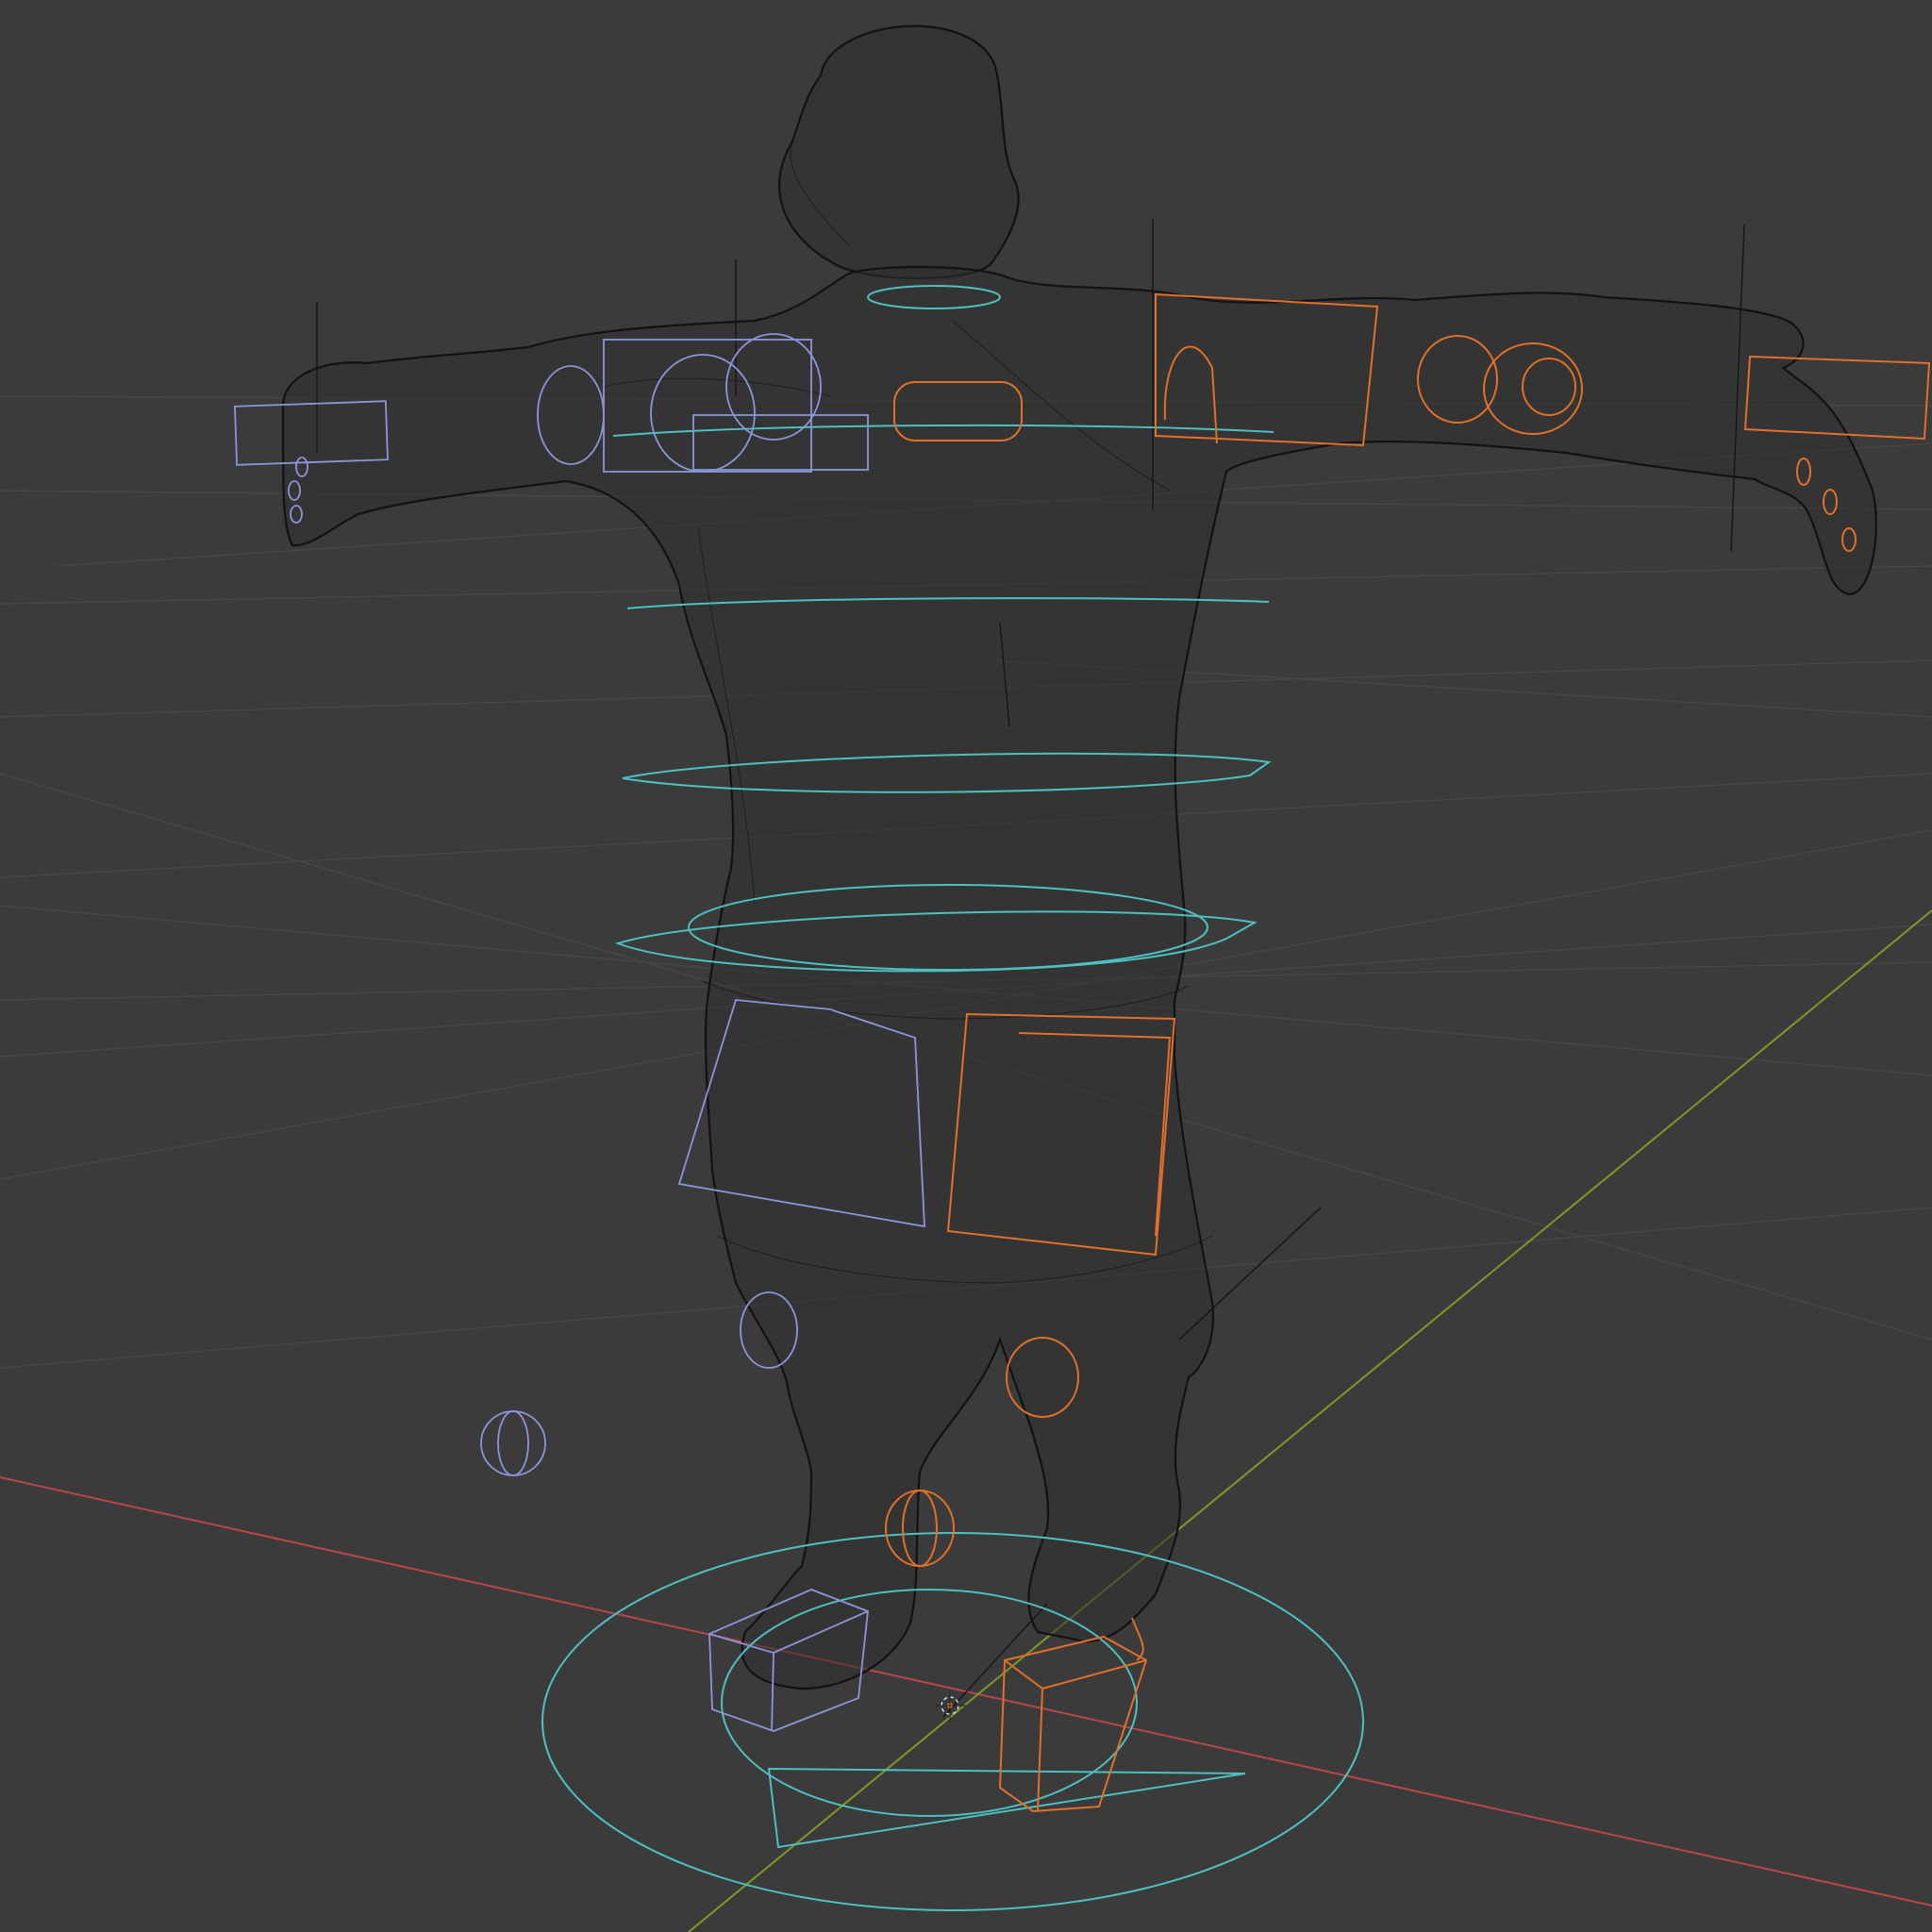  Describe the element at coordinates (950, 1706) in the screenshot. I see `3d-cursor` at that location.